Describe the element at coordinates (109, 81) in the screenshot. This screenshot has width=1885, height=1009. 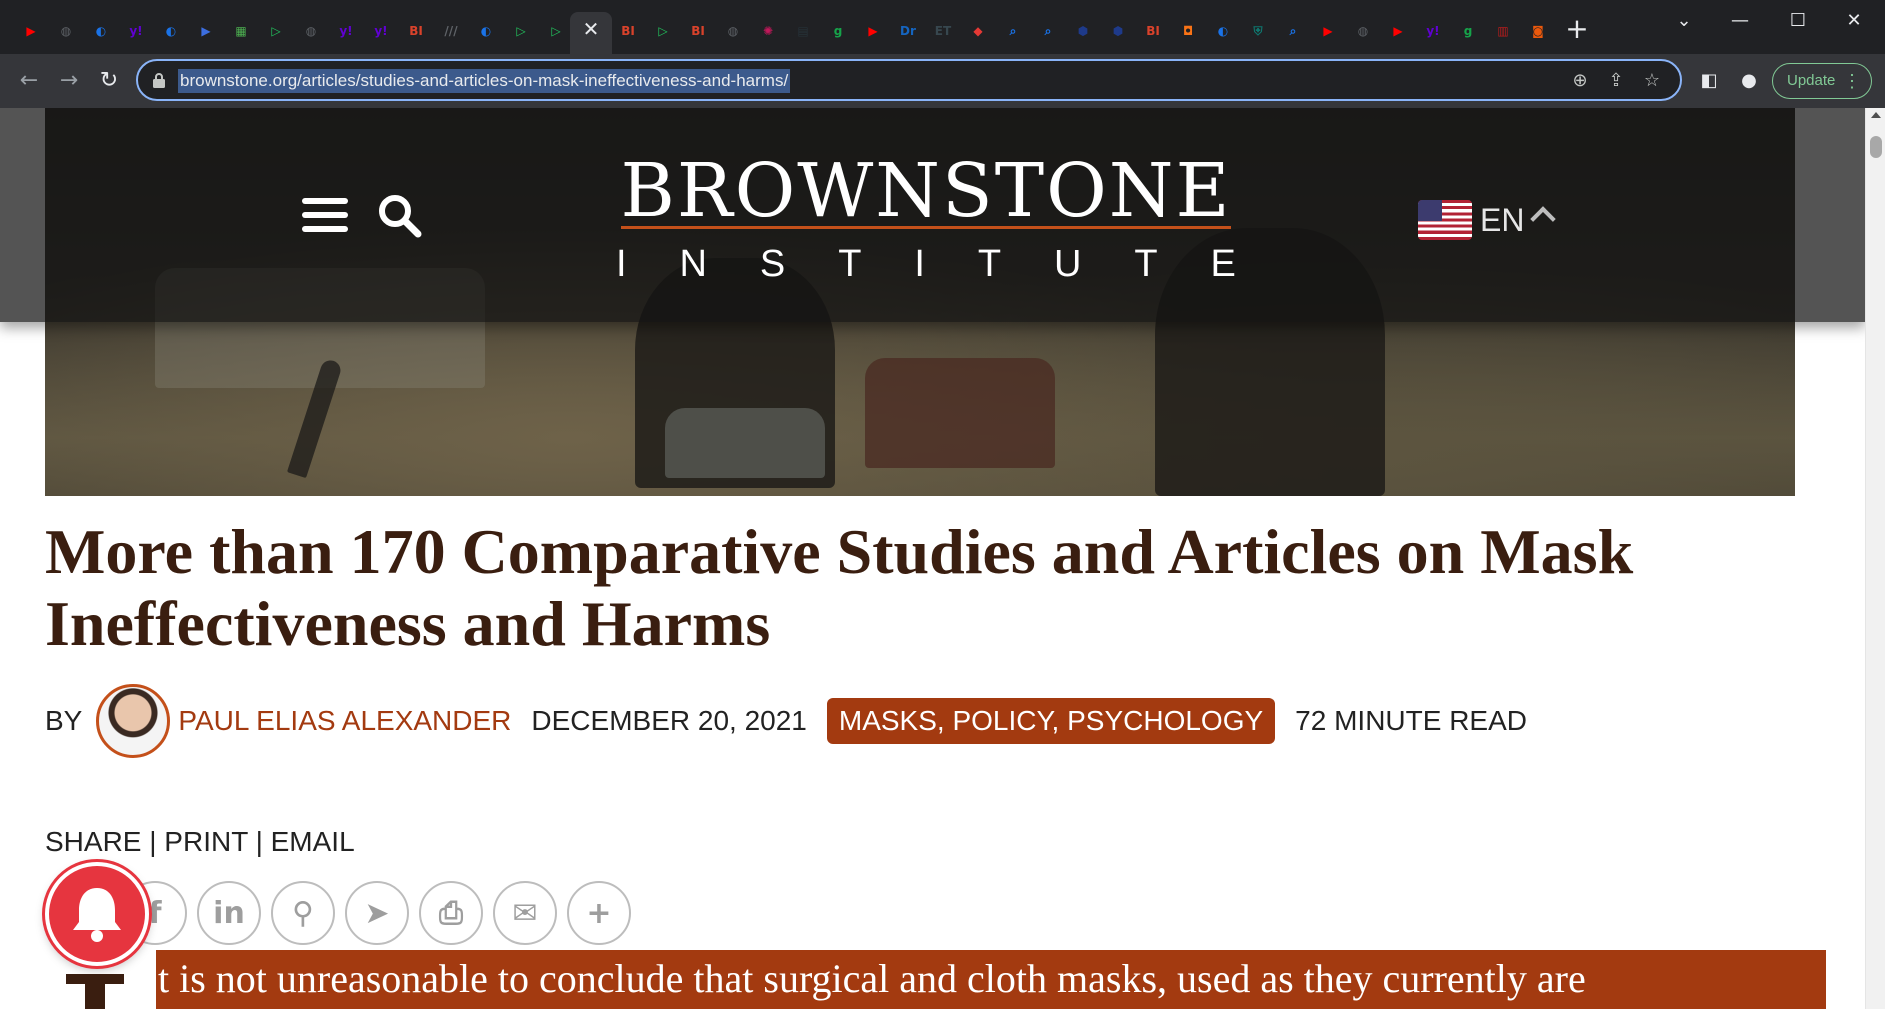
I see `reload-icon: ↻` at that location.